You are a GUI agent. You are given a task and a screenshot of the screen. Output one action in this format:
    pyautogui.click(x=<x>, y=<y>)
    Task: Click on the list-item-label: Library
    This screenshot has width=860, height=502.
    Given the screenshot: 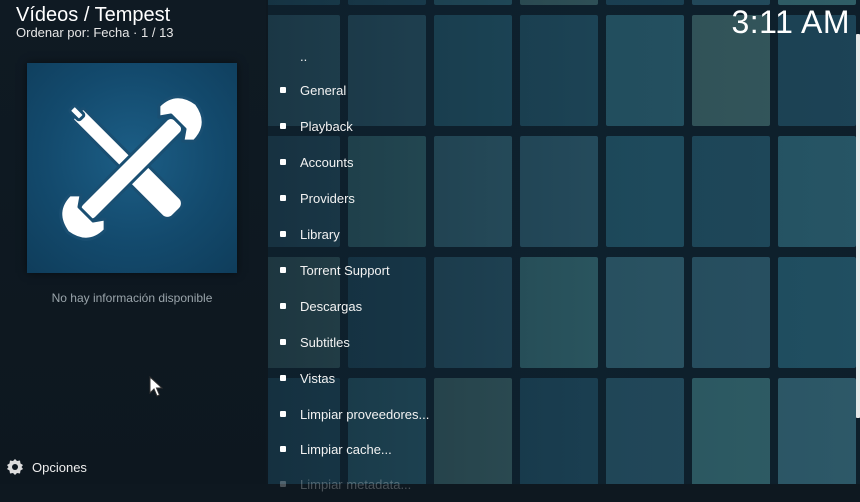 What is the action you would take?
    pyautogui.click(x=320, y=234)
    